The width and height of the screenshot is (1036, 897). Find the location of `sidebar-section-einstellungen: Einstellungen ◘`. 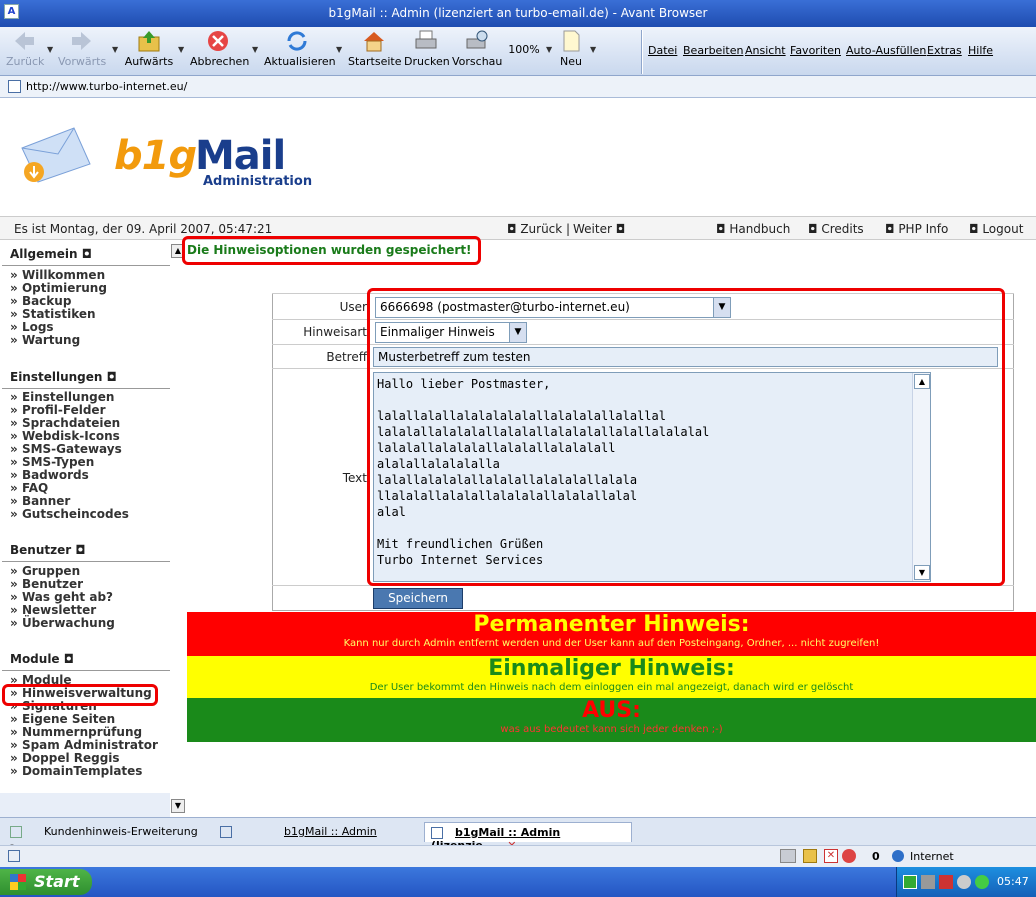

sidebar-section-einstellungen: Einstellungen ◘ is located at coordinates (63, 377).